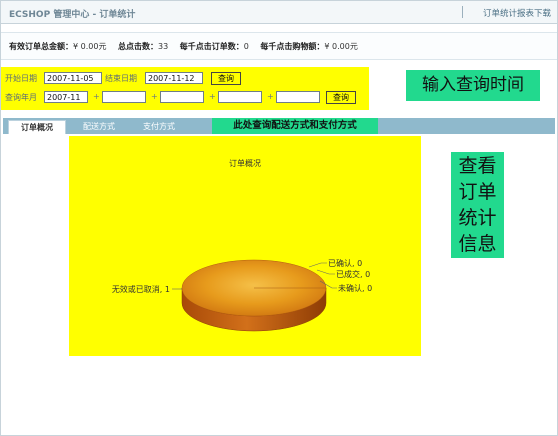 Image resolution: width=558 pixels, height=436 pixels. What do you see at coordinates (21, 78) in the screenshot?
I see `start-date-label: 开始日期` at bounding box center [21, 78].